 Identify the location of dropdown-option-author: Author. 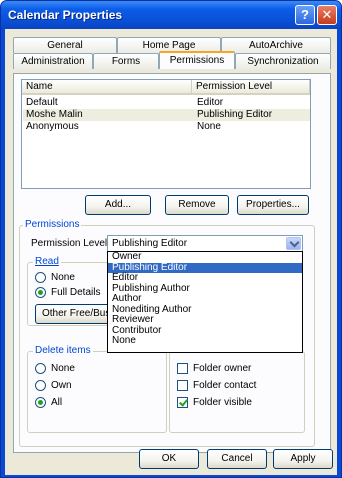
(205, 299).